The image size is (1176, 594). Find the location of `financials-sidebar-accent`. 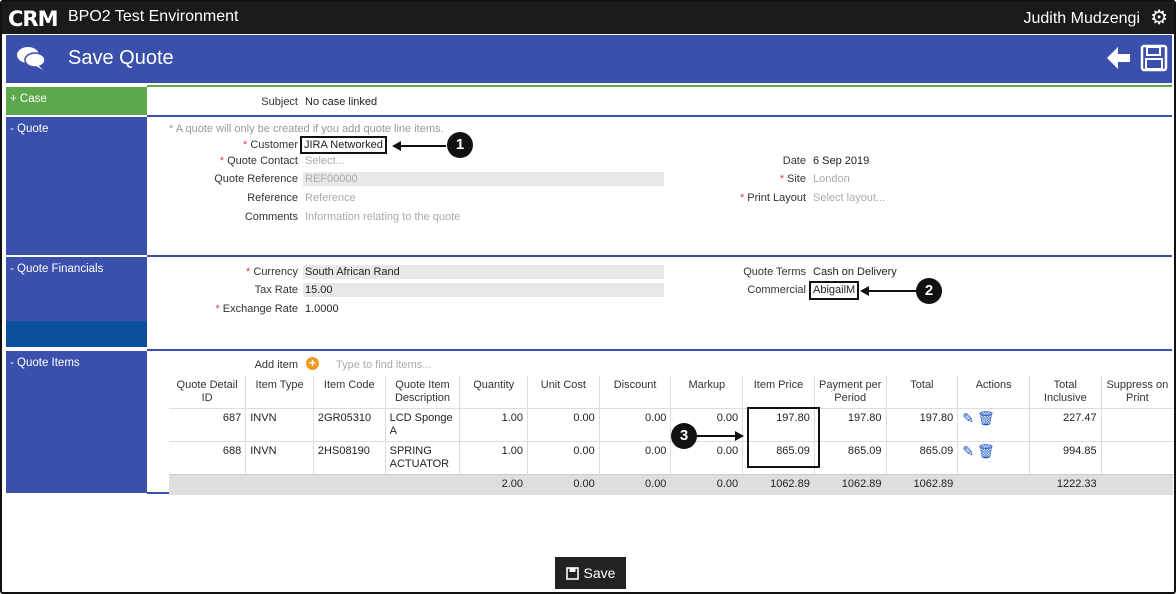

financials-sidebar-accent is located at coordinates (76, 334).